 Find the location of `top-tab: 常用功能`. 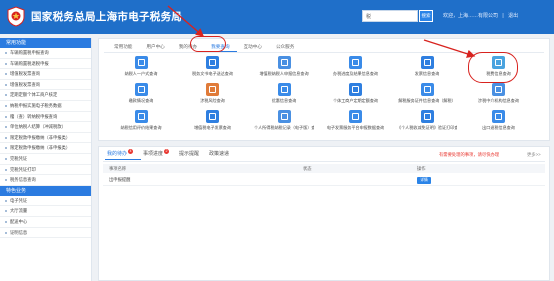

top-tab: 常用功能 is located at coordinates (123, 47).